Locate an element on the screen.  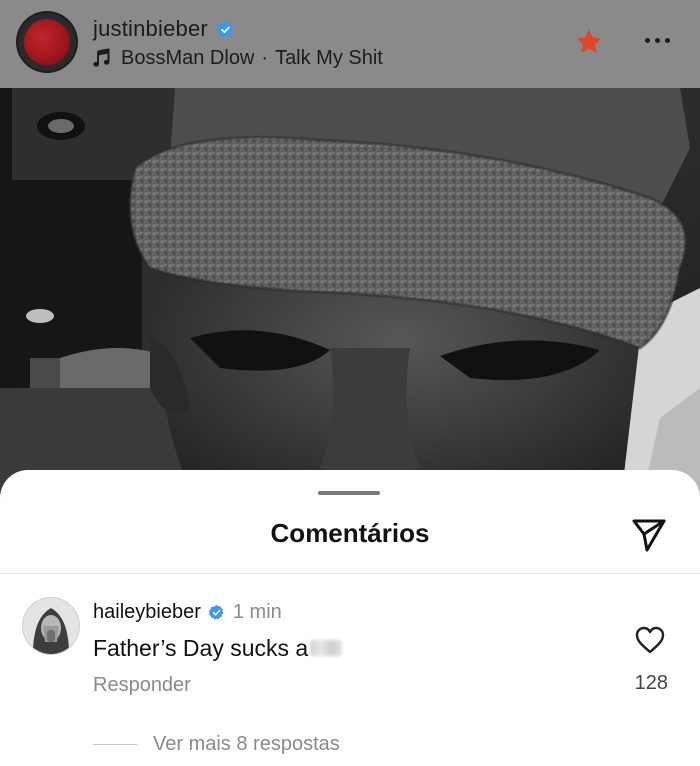
profile-avatar is located at coordinates (47, 42).